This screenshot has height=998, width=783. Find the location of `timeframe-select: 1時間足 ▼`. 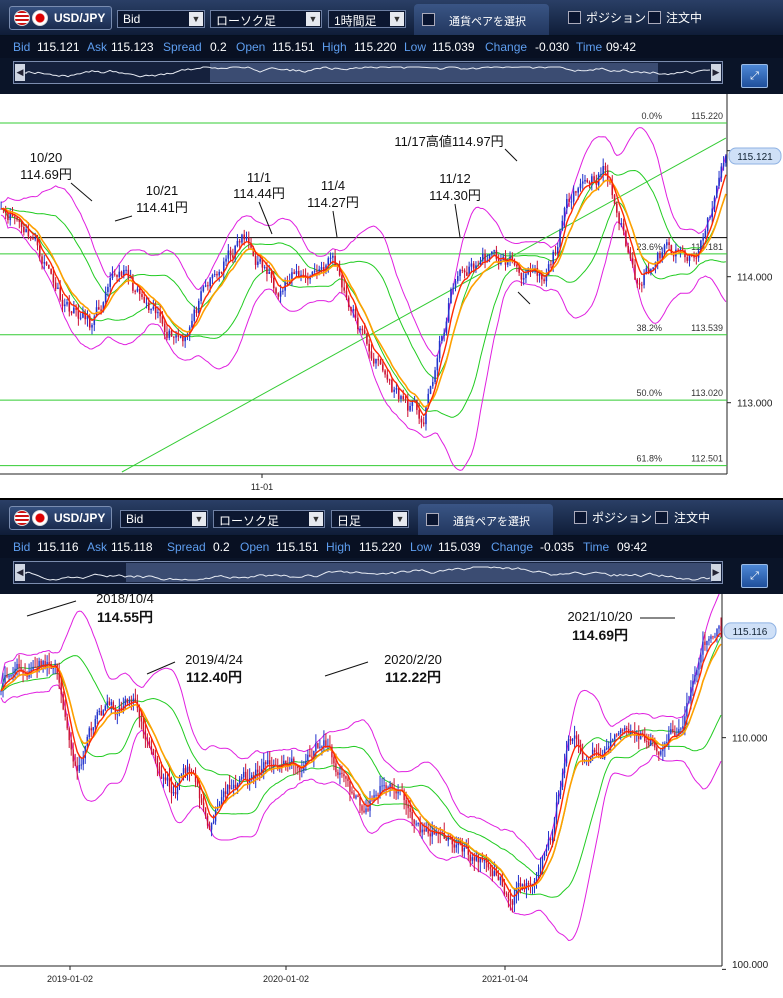

timeframe-select: 1時間足 ▼ is located at coordinates (367, 19).